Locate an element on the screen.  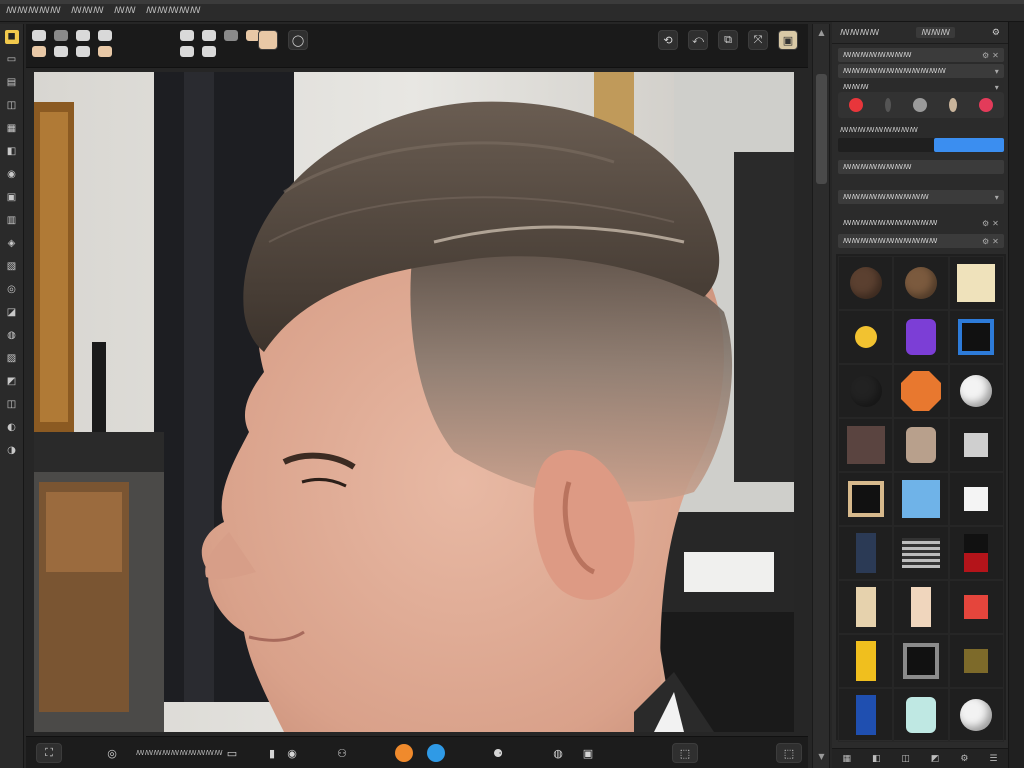
tool-grid-icon: ▦ is located at coordinates (12, 129).